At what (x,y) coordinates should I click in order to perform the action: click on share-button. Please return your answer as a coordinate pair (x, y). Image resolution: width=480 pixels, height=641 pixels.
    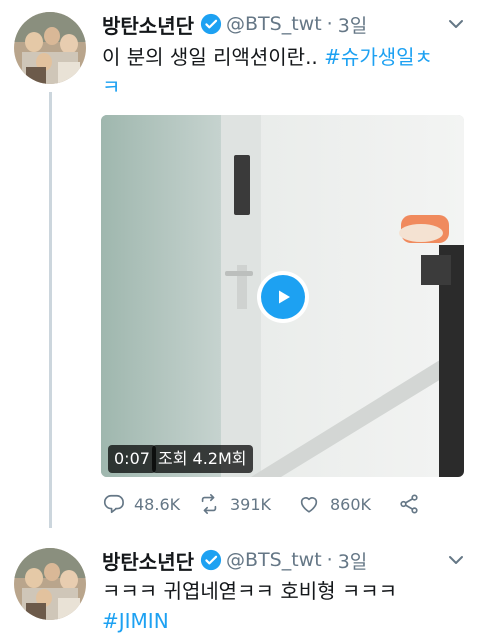
    Looking at the image, I should click on (414, 504).